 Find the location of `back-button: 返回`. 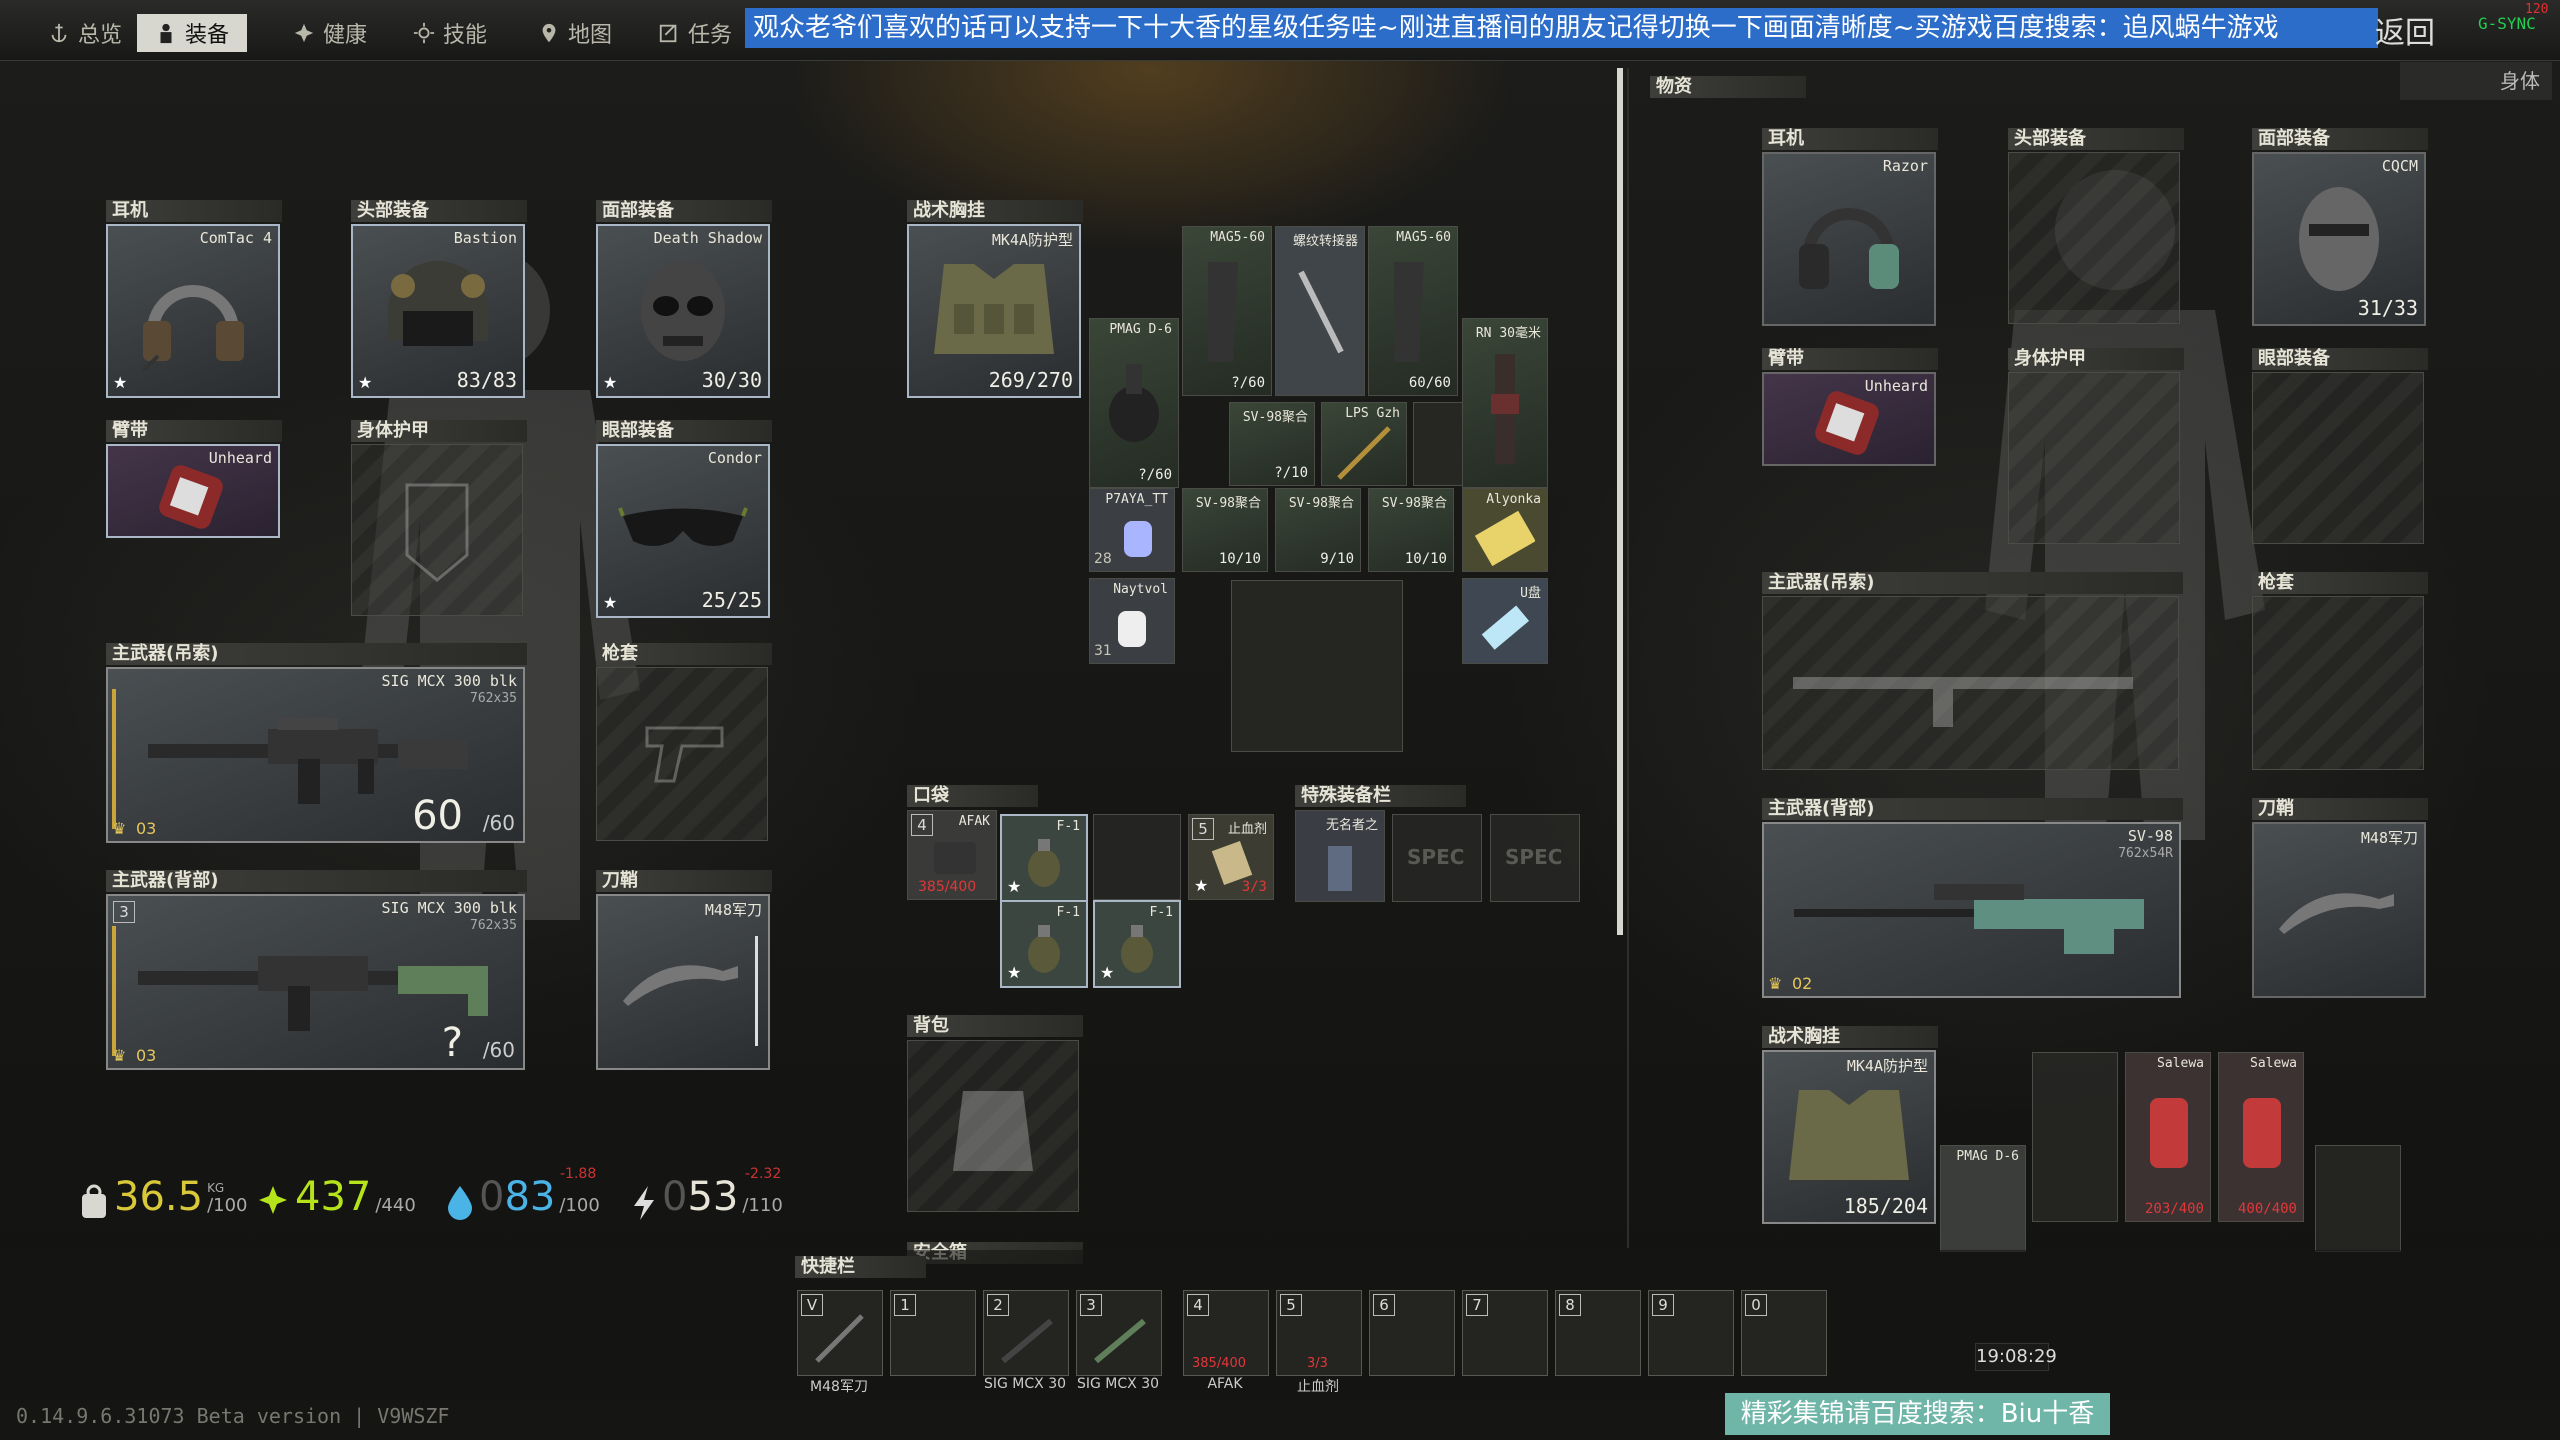

back-button: 返回 is located at coordinates (2405, 30).